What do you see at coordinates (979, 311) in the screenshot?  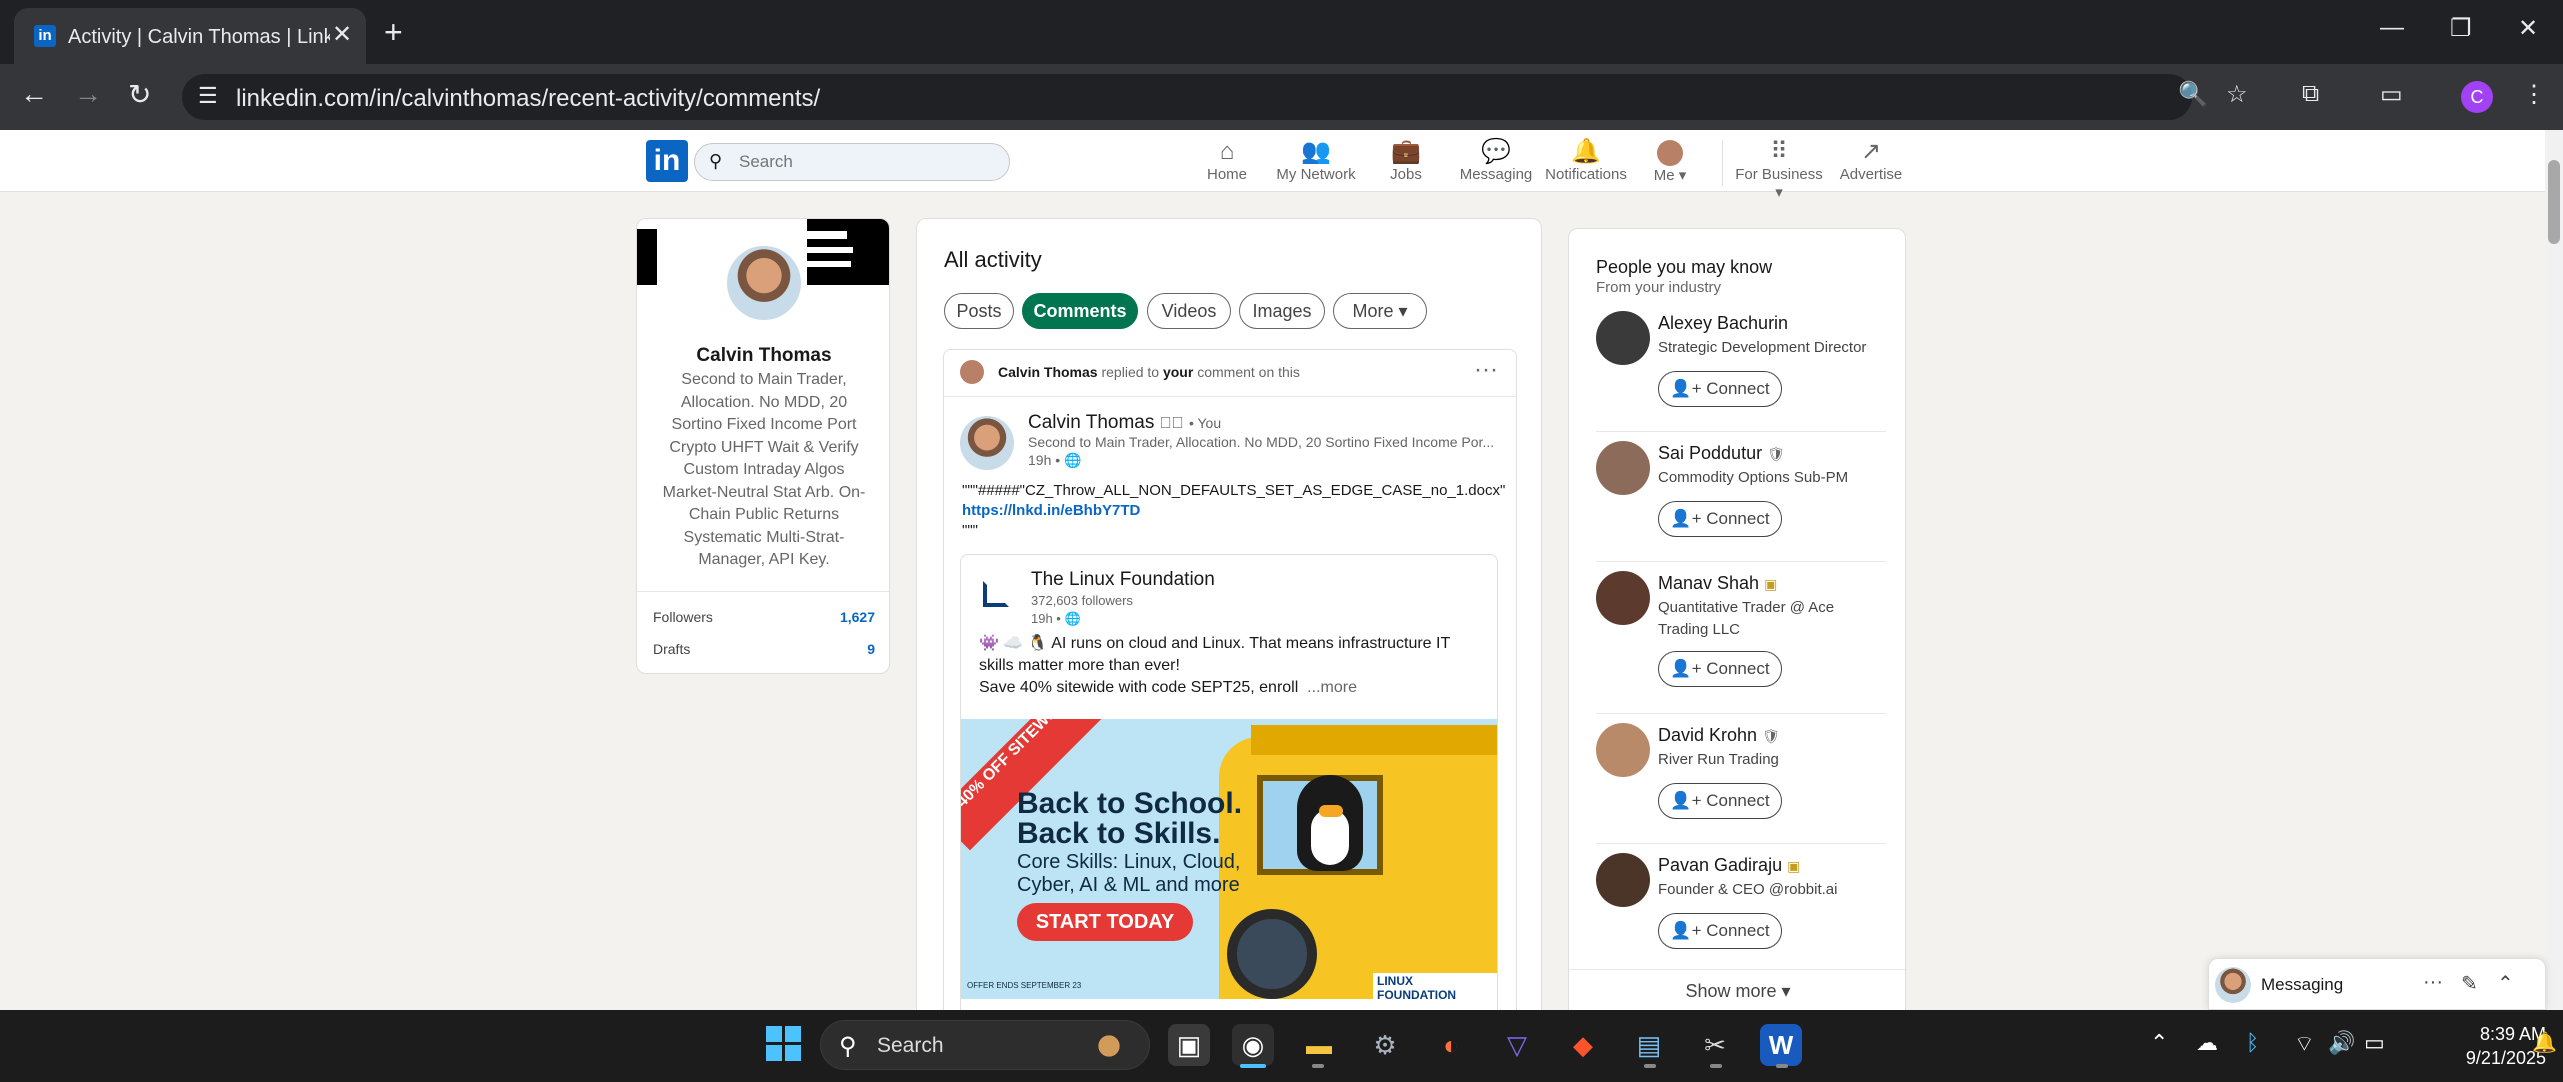 I see `filter-posts: Posts` at bounding box center [979, 311].